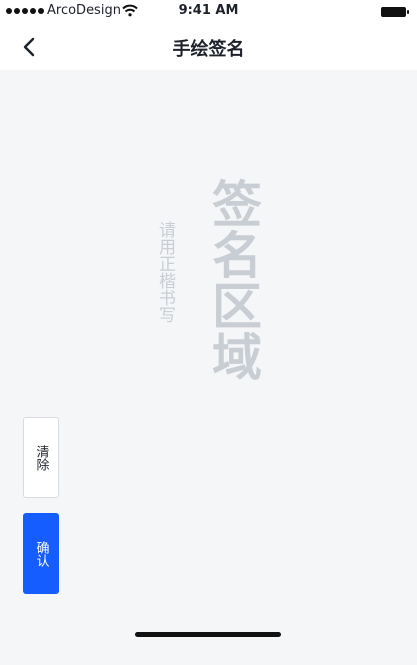 The image size is (417, 665). I want to click on confirm-button-label: 确认, so click(41, 553).